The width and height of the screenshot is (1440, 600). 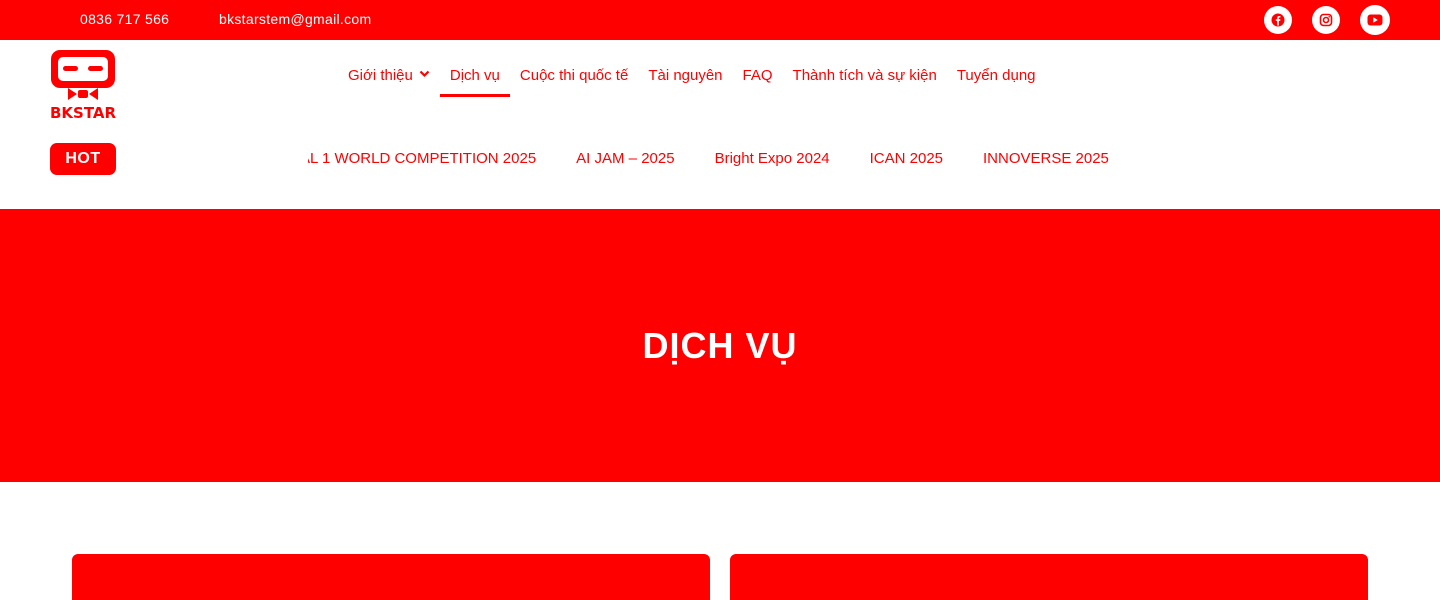 I want to click on facebook-link, so click(x=1278, y=20).